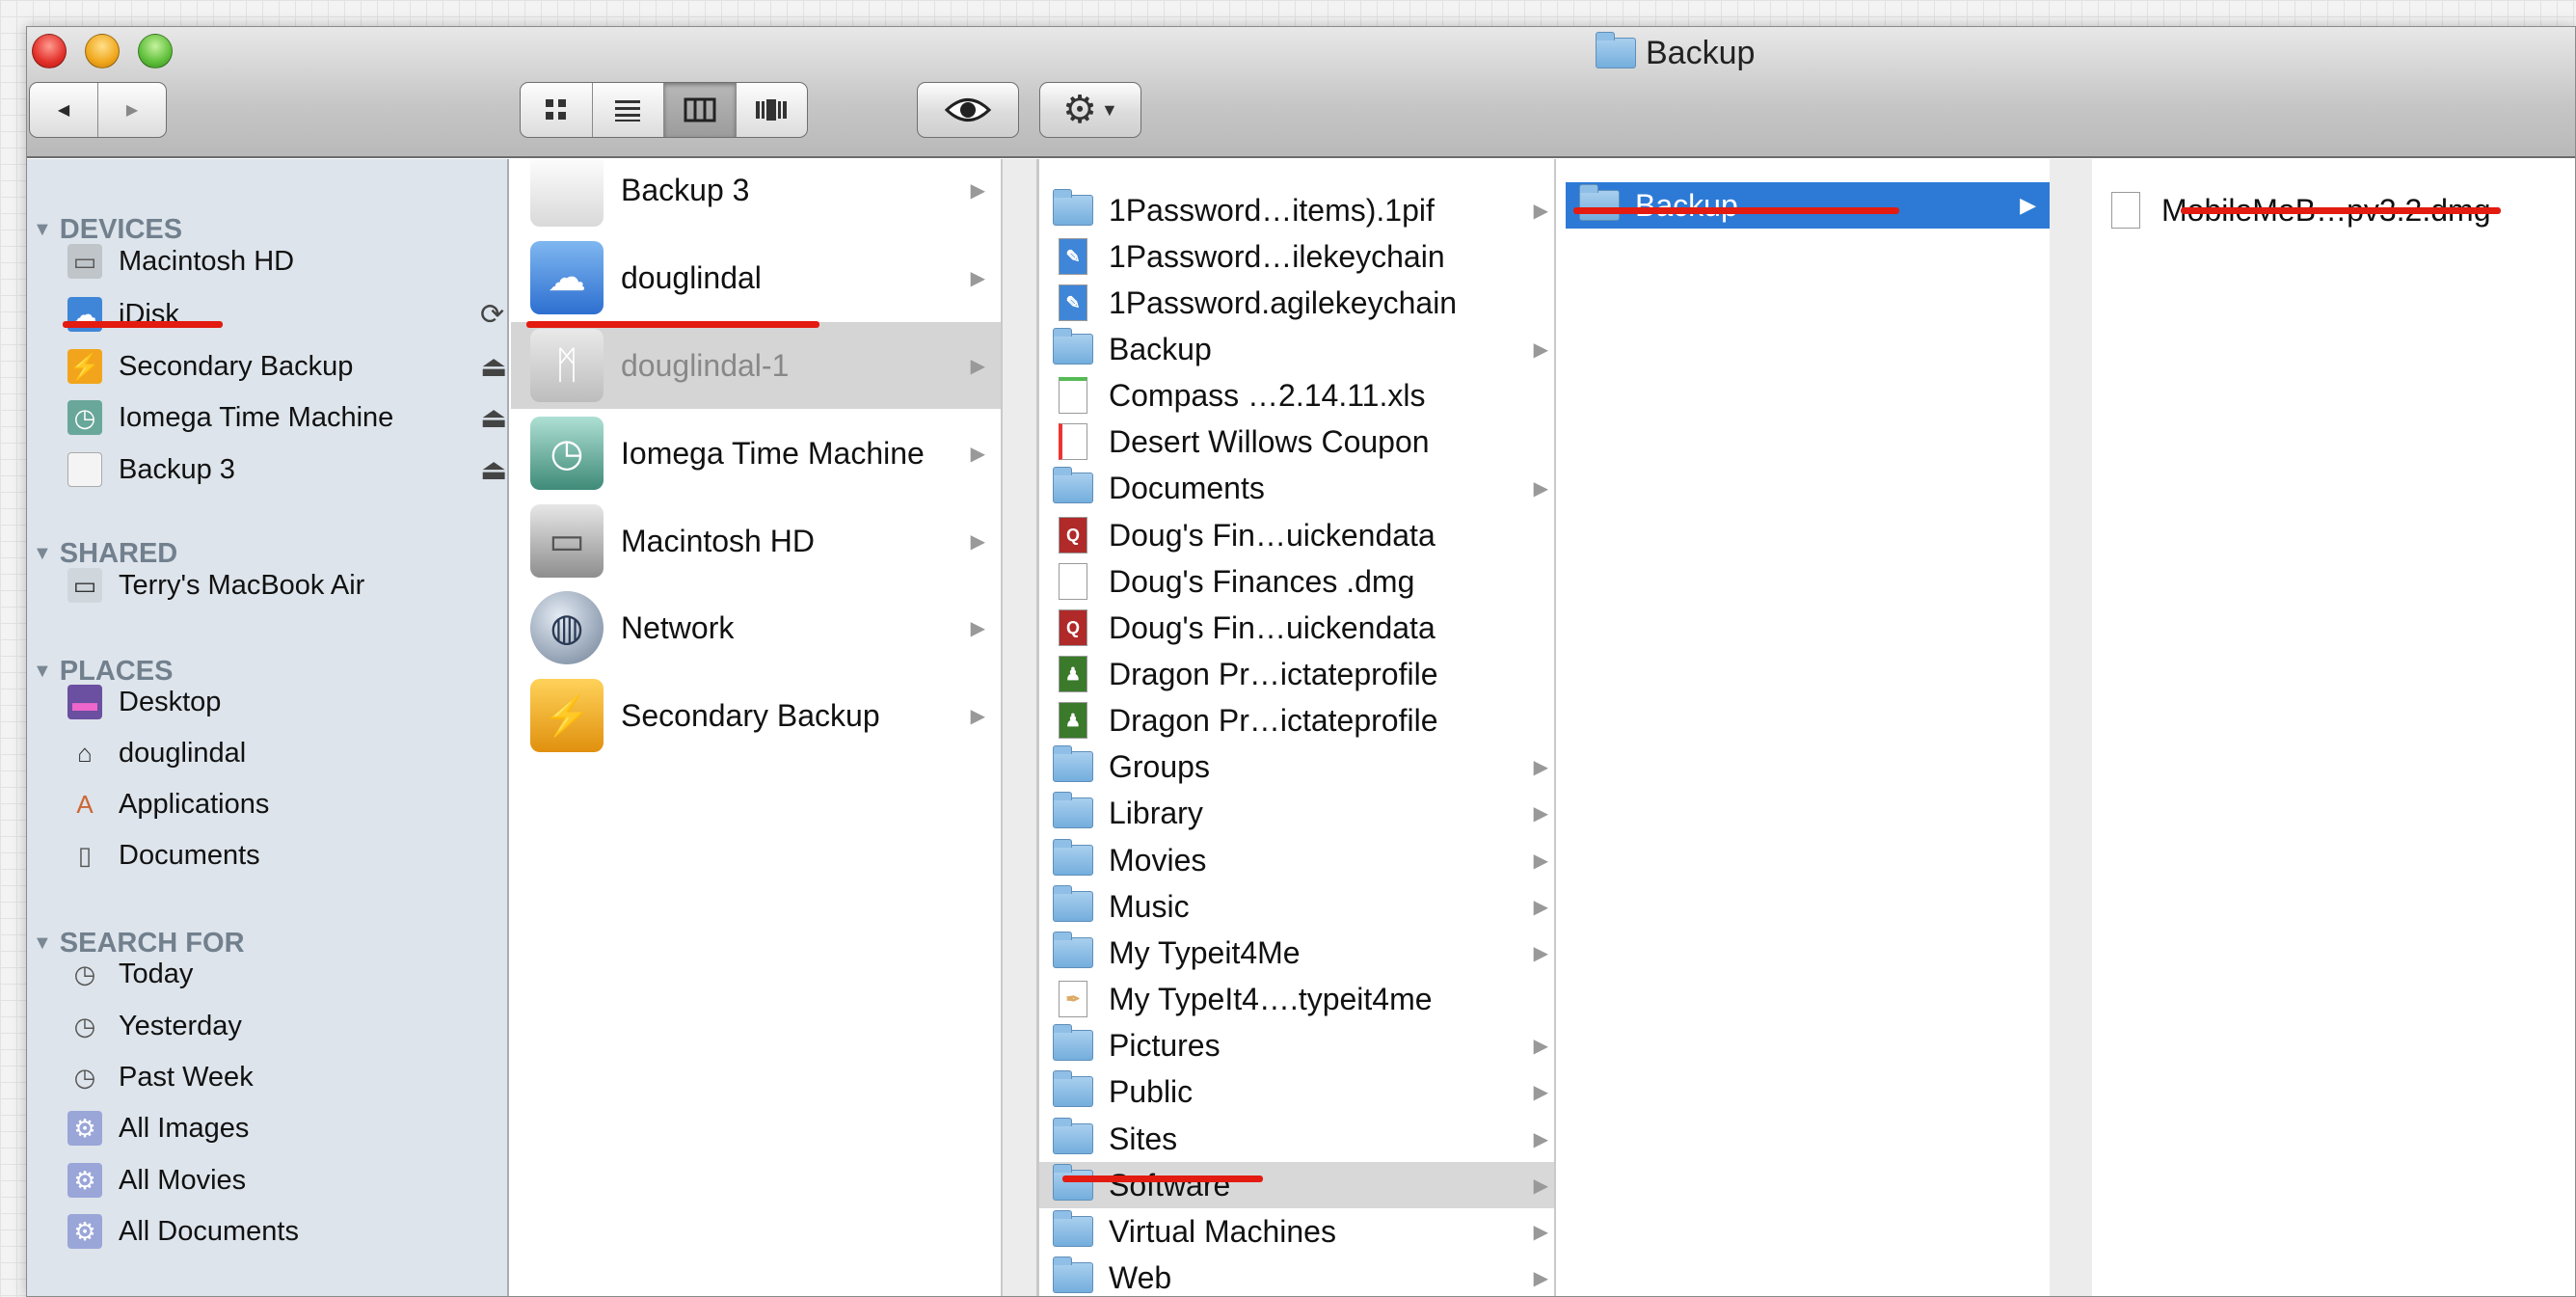 The width and height of the screenshot is (2576, 1297). What do you see at coordinates (284, 804) in the screenshot?
I see `sidebar-item: A Applications` at bounding box center [284, 804].